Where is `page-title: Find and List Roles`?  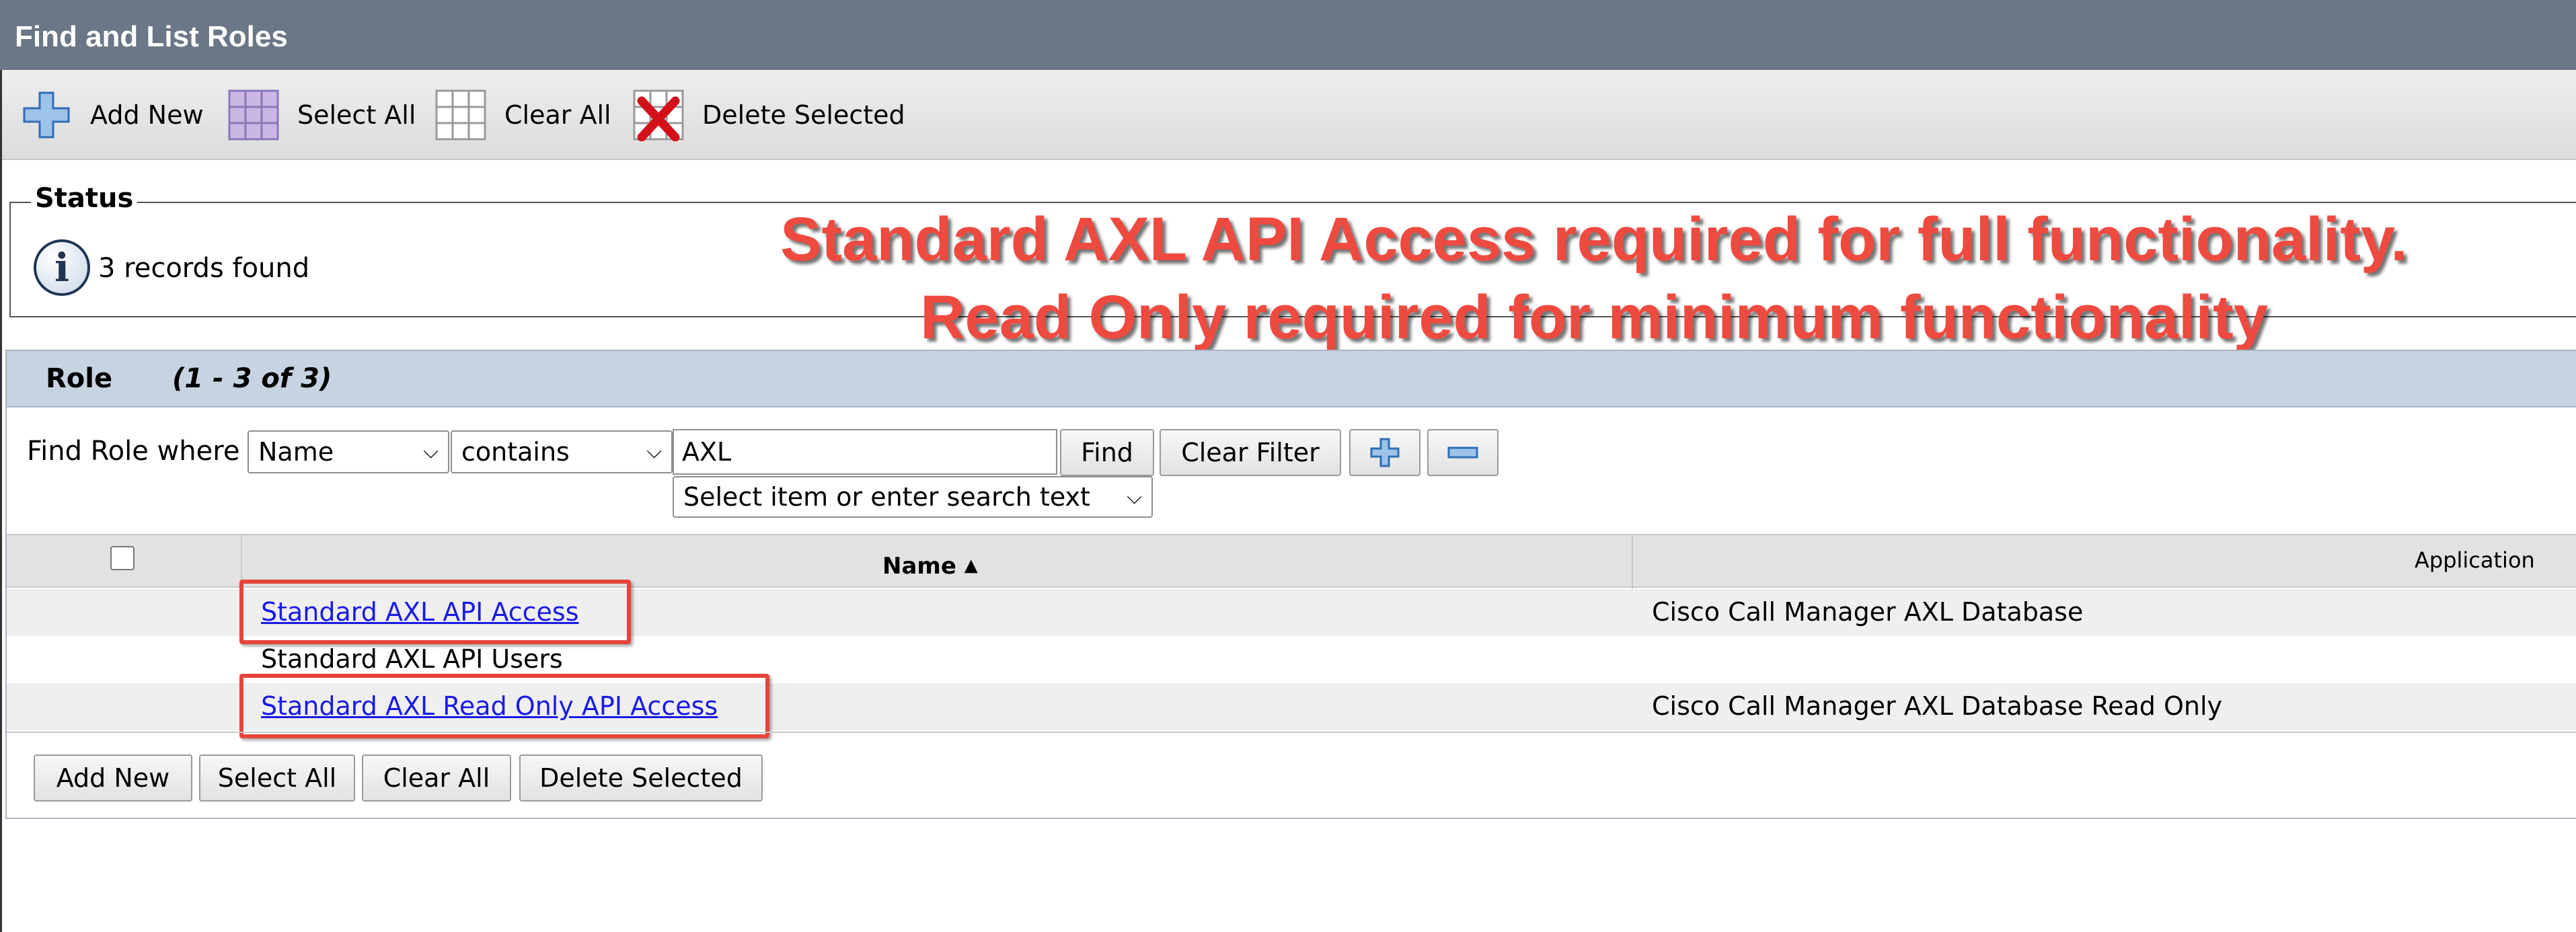
page-title: Find and List Roles is located at coordinates (151, 36).